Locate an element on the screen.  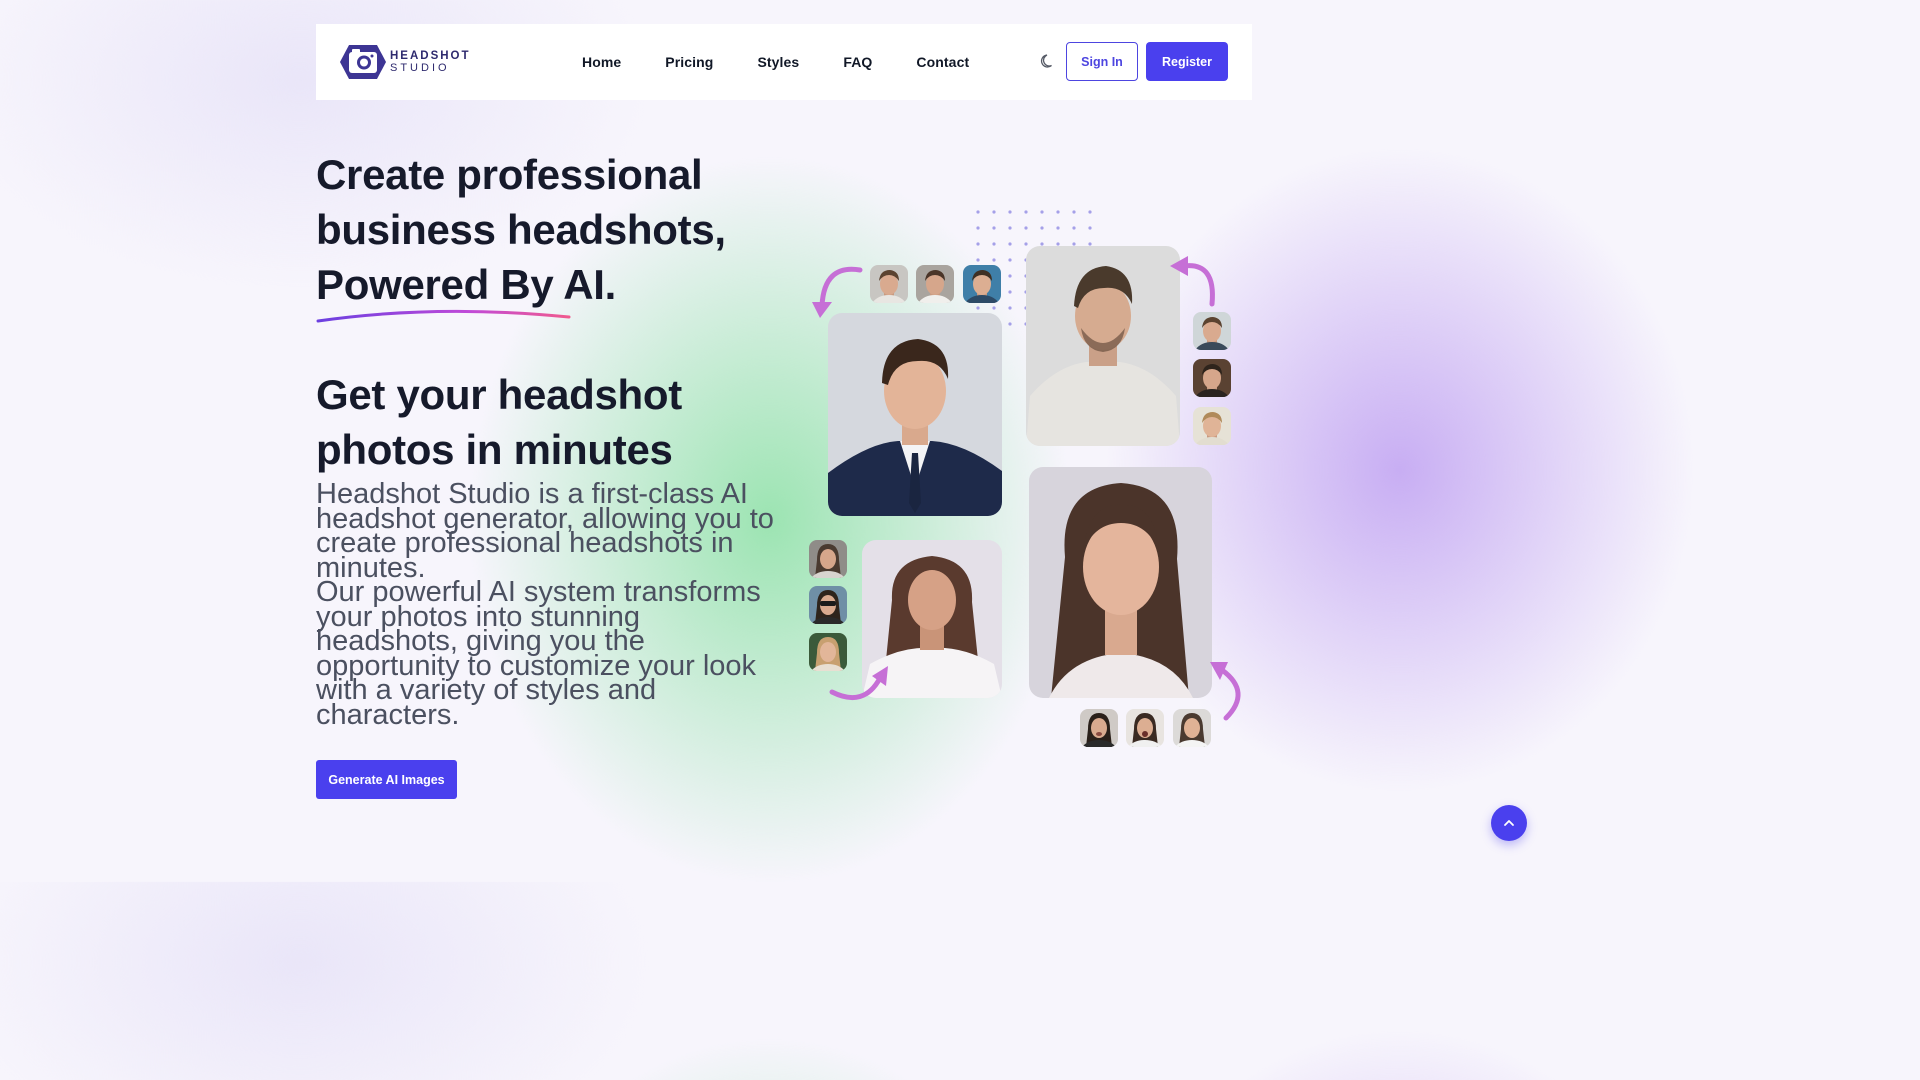
hero-title-line3: Powered By AI. is located at coordinates (466, 284).